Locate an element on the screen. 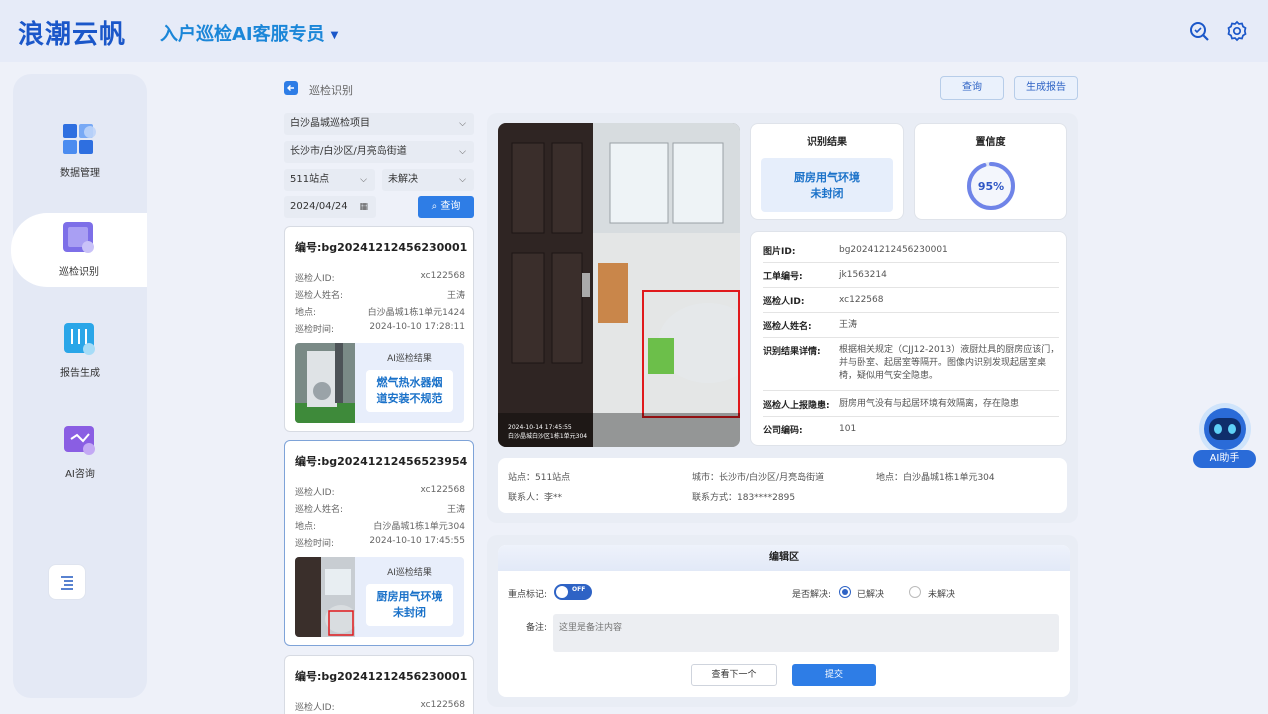 The width and height of the screenshot is (1268, 714). query-button: 查询 is located at coordinates (972, 88).